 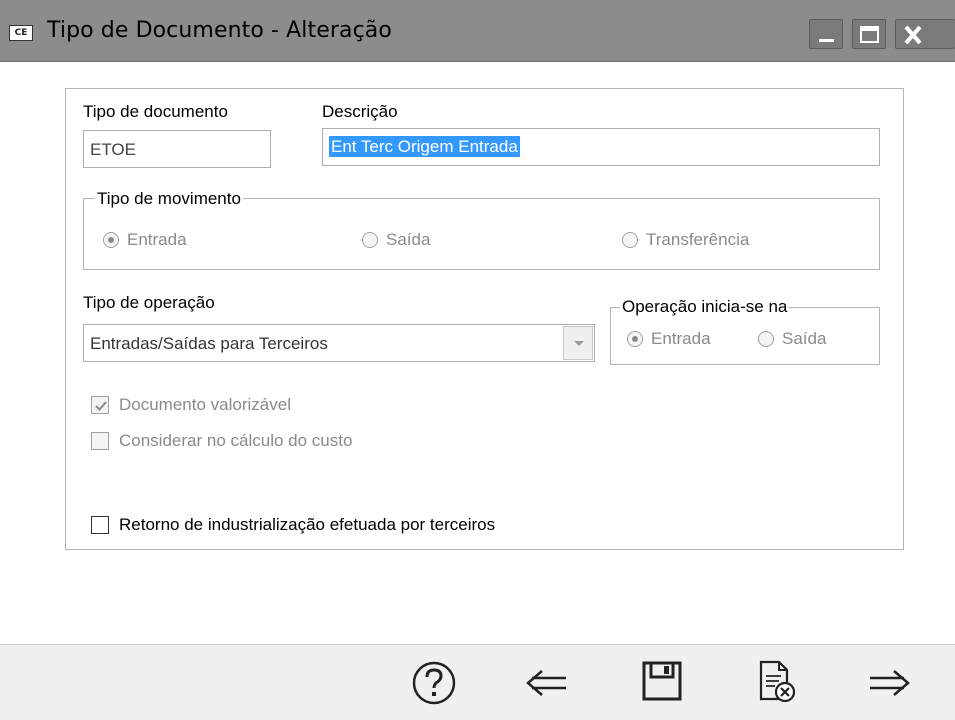 What do you see at coordinates (209, 343) in the screenshot?
I see `tipo-operacao-value: Entradas/Saídas para Terceiros` at bounding box center [209, 343].